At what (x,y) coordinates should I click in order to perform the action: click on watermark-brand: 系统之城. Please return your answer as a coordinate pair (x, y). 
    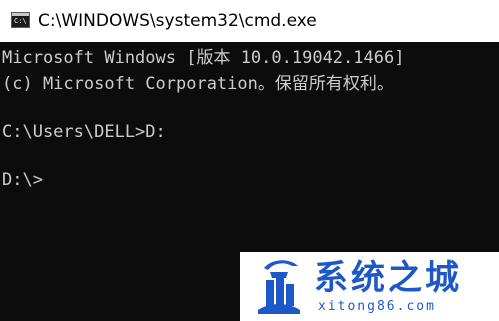
    Looking at the image, I should click on (388, 278).